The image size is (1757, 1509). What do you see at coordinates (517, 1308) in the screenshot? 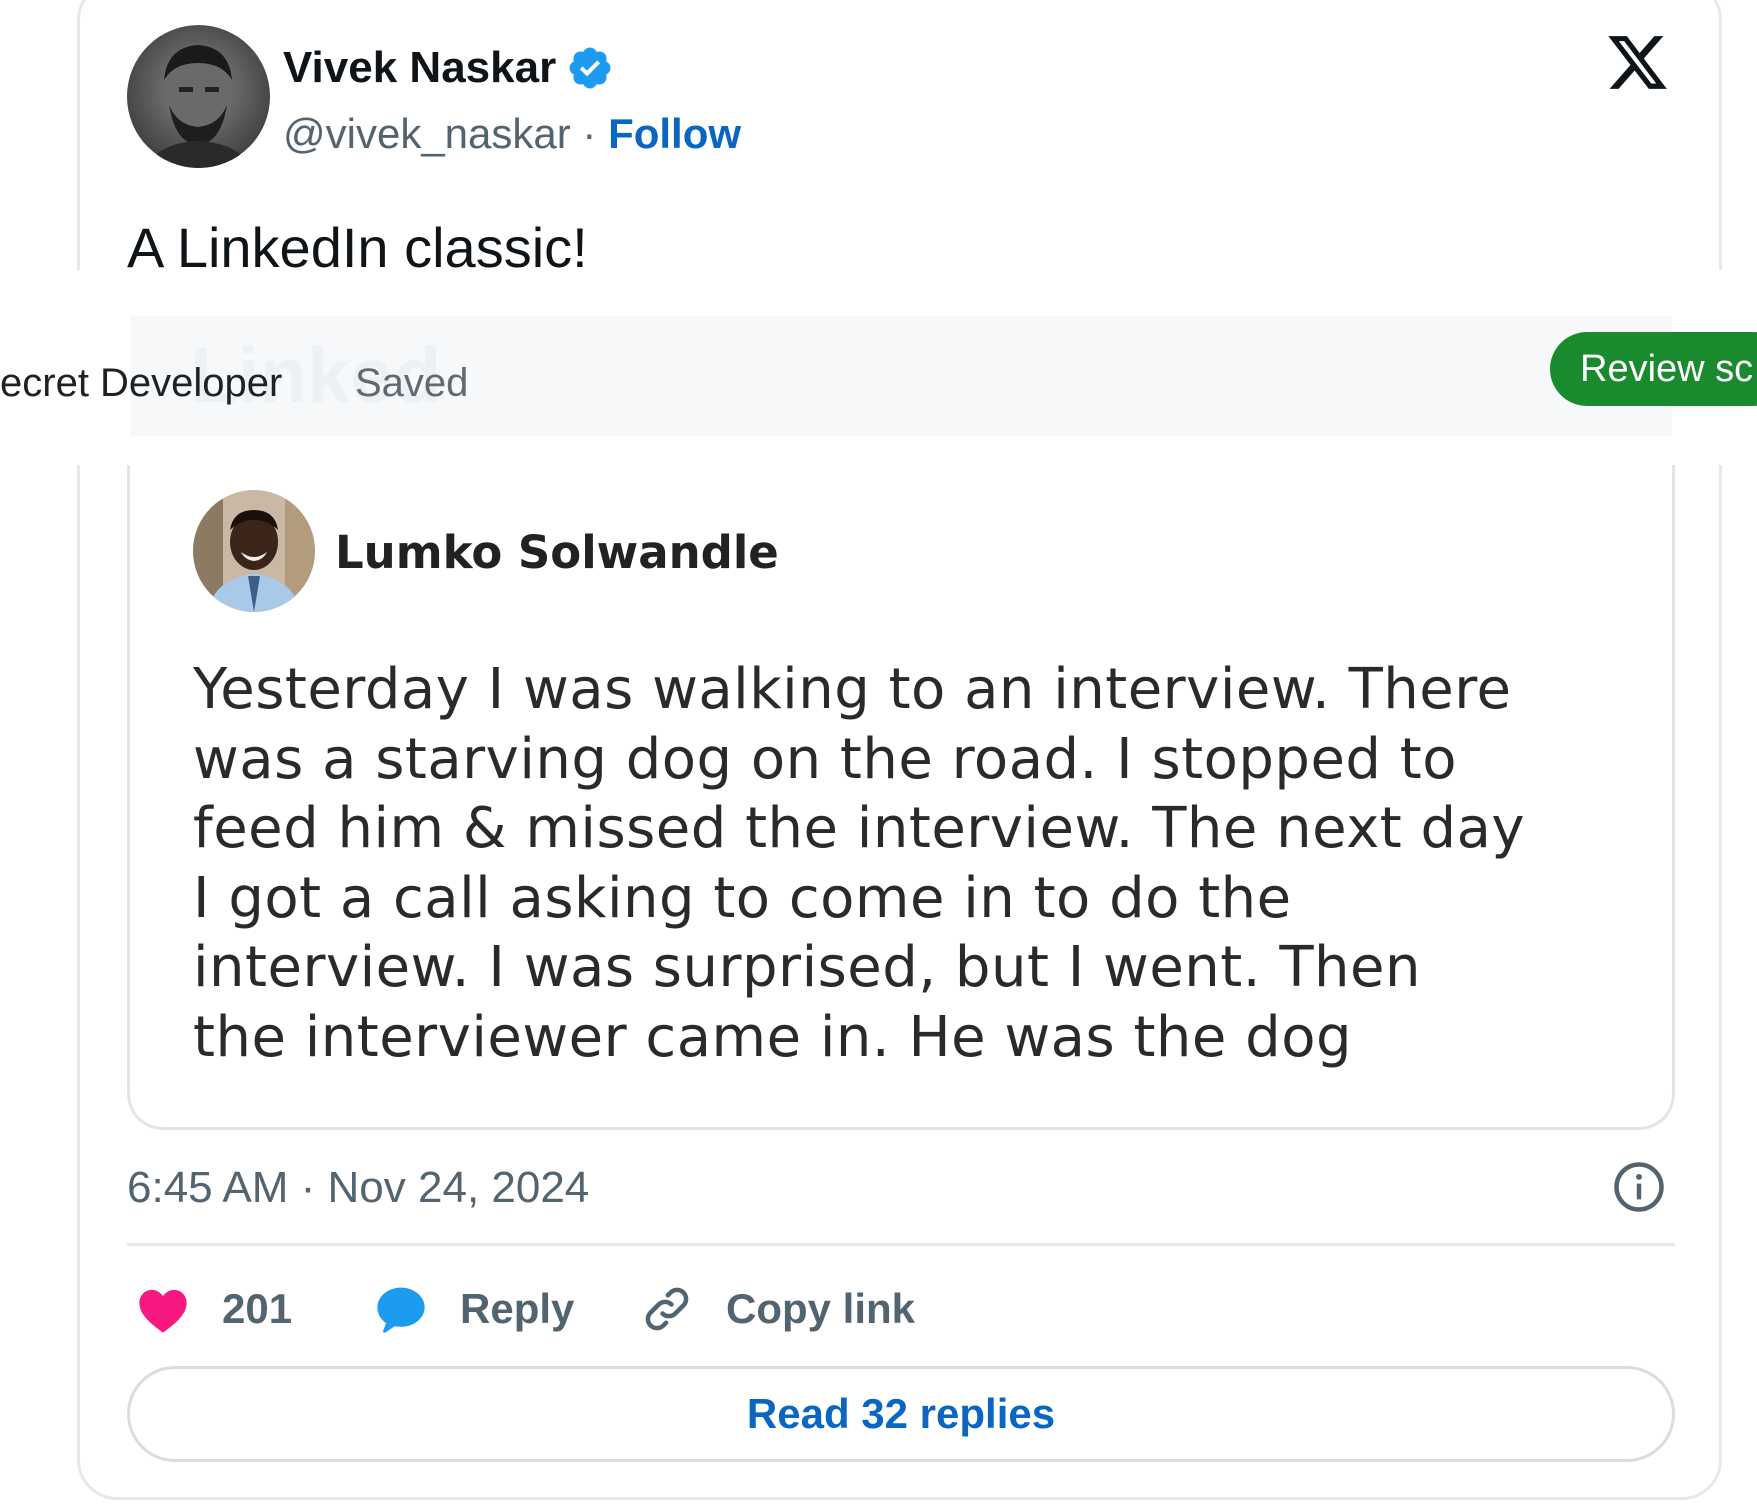
I see `reply-label: Reply` at bounding box center [517, 1308].